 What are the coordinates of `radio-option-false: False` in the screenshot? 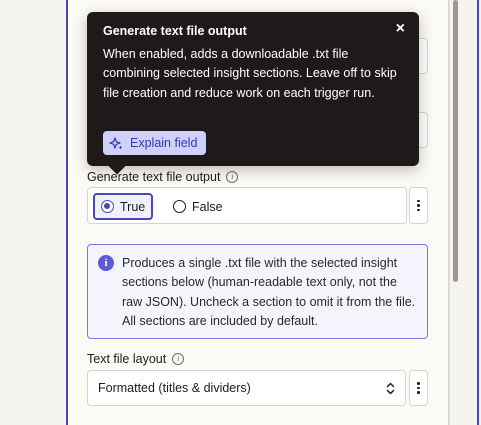 It's located at (198, 206).